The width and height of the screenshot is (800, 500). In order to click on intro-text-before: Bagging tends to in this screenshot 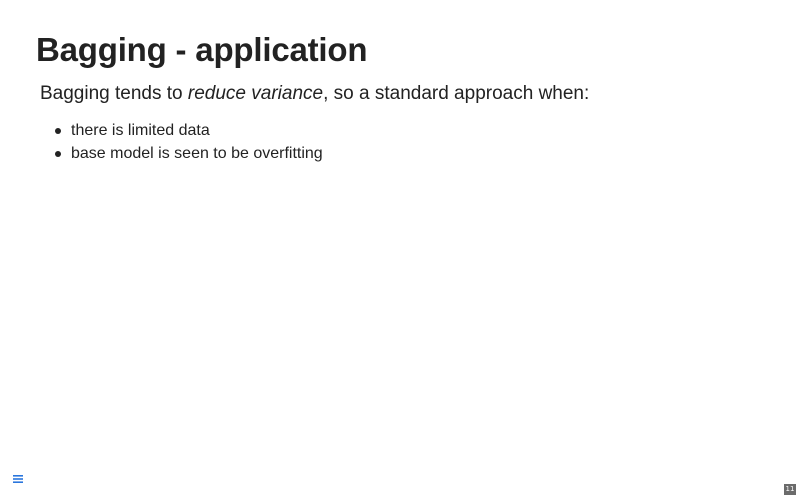, I will do `click(114, 93)`.